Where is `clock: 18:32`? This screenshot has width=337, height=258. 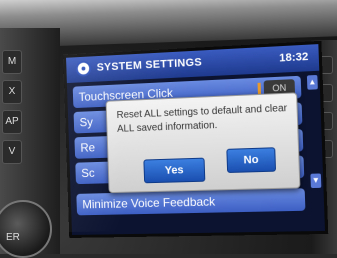
clock: 18:32 is located at coordinates (293, 57).